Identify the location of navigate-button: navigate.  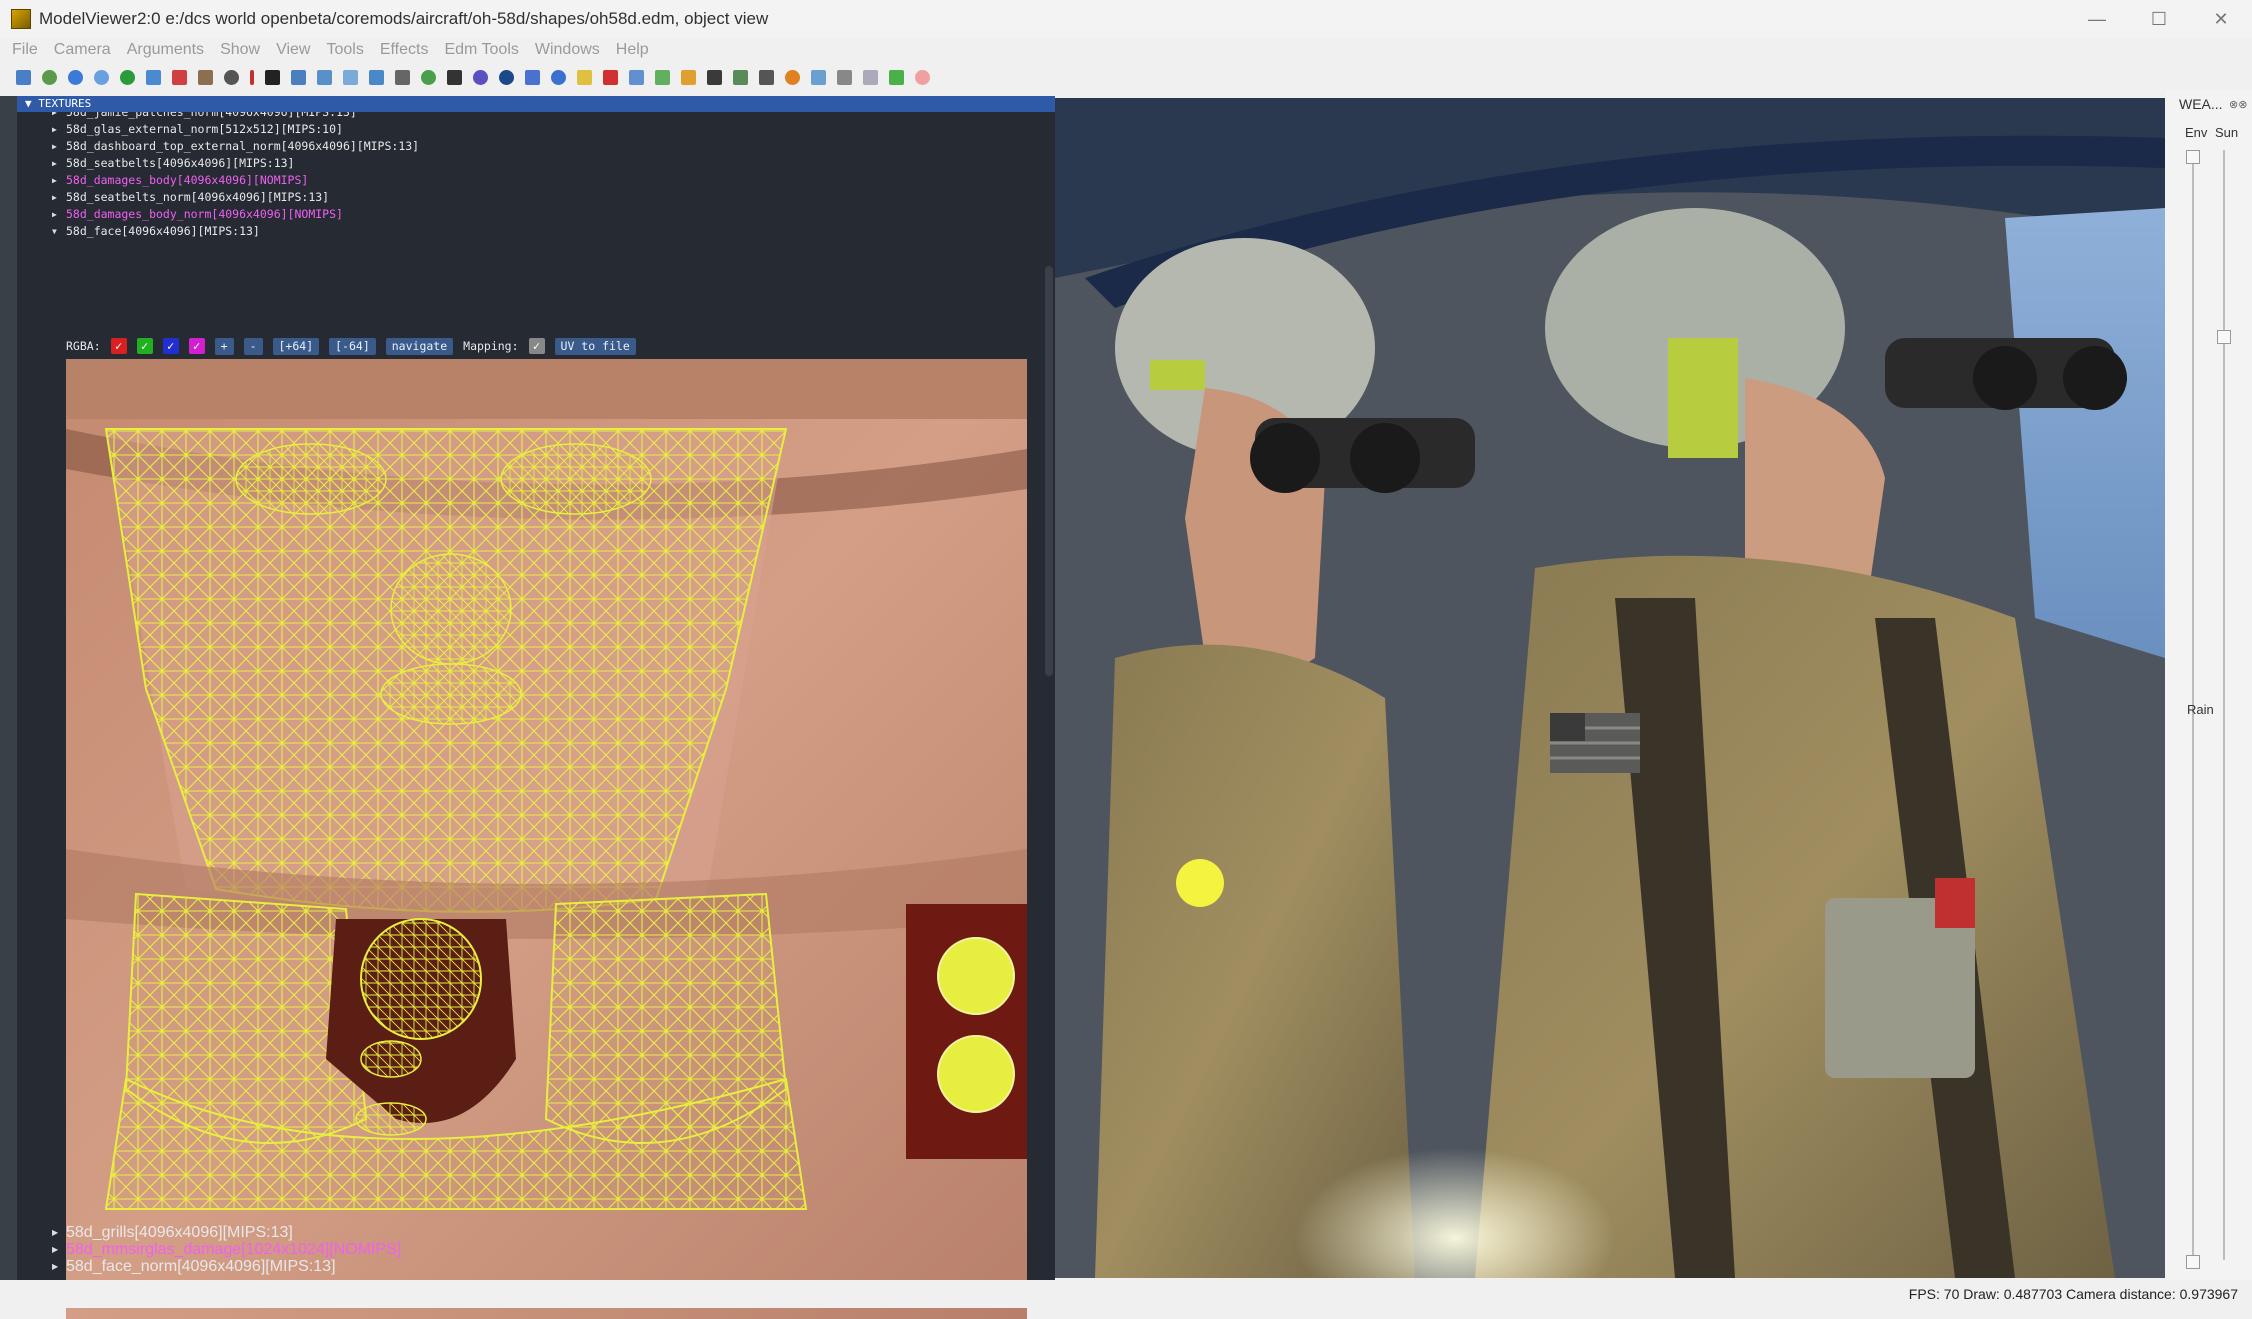
(419, 346).